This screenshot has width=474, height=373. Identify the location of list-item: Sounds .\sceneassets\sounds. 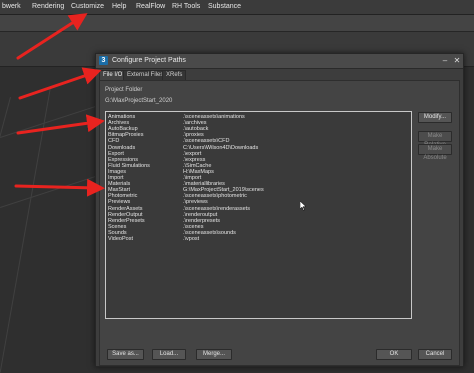
(258, 233).